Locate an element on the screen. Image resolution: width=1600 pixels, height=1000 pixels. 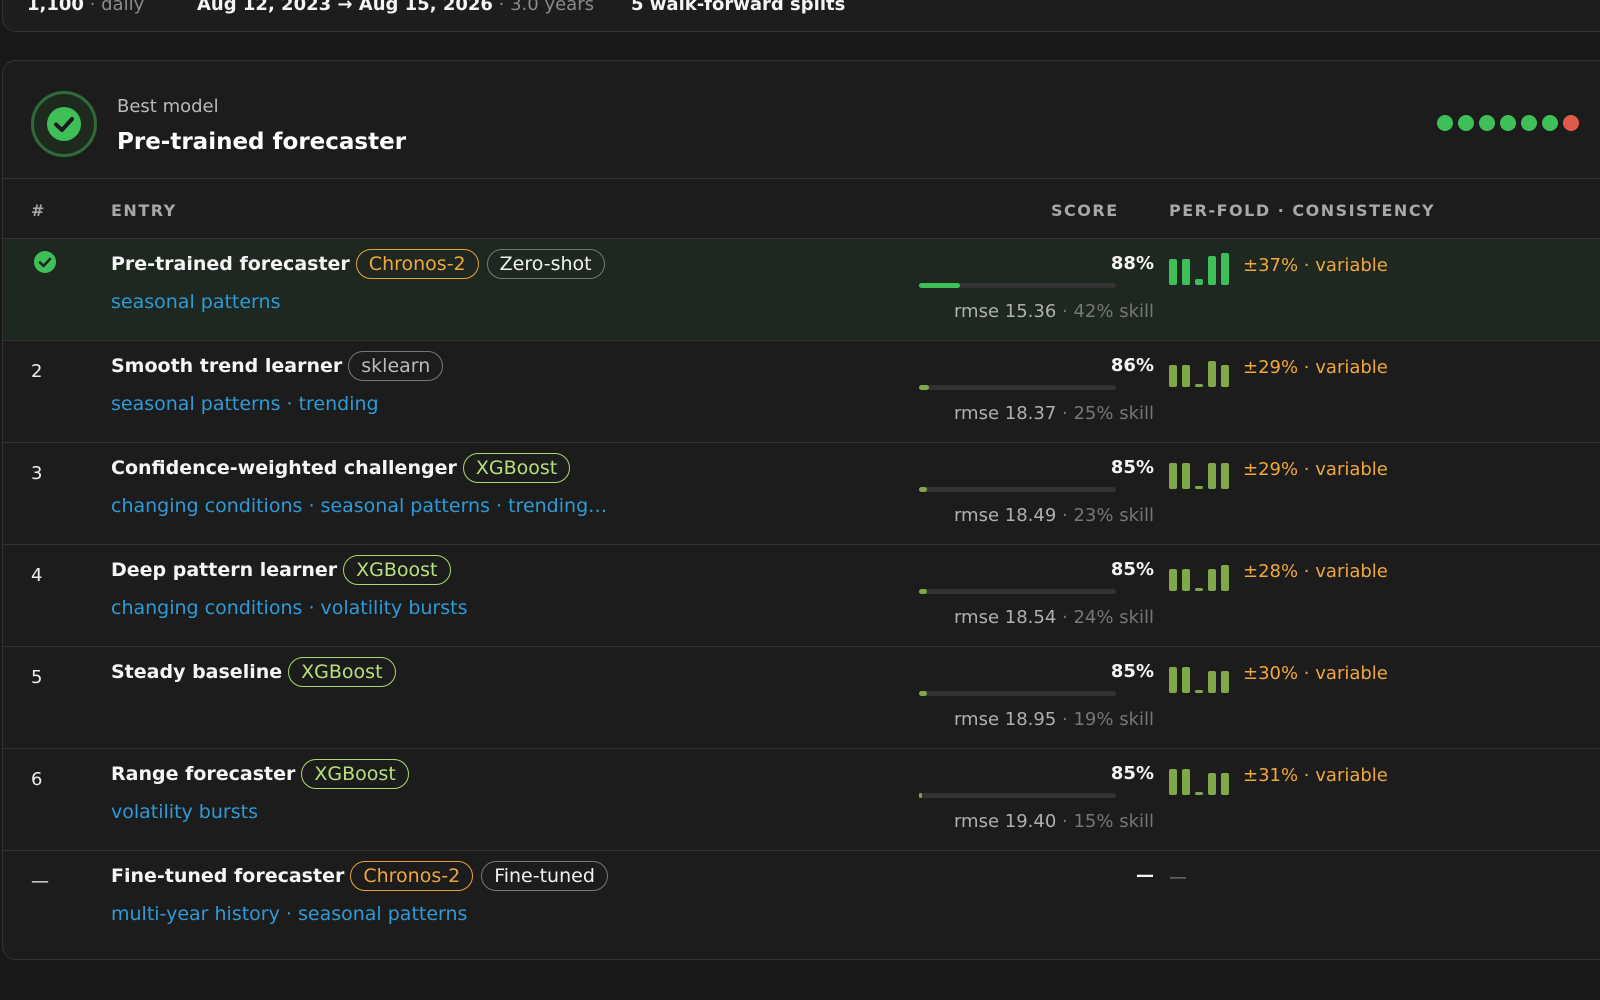
header-per-fold: PER-FOLD · CONSISTENCY is located at coordinates (1302, 210).